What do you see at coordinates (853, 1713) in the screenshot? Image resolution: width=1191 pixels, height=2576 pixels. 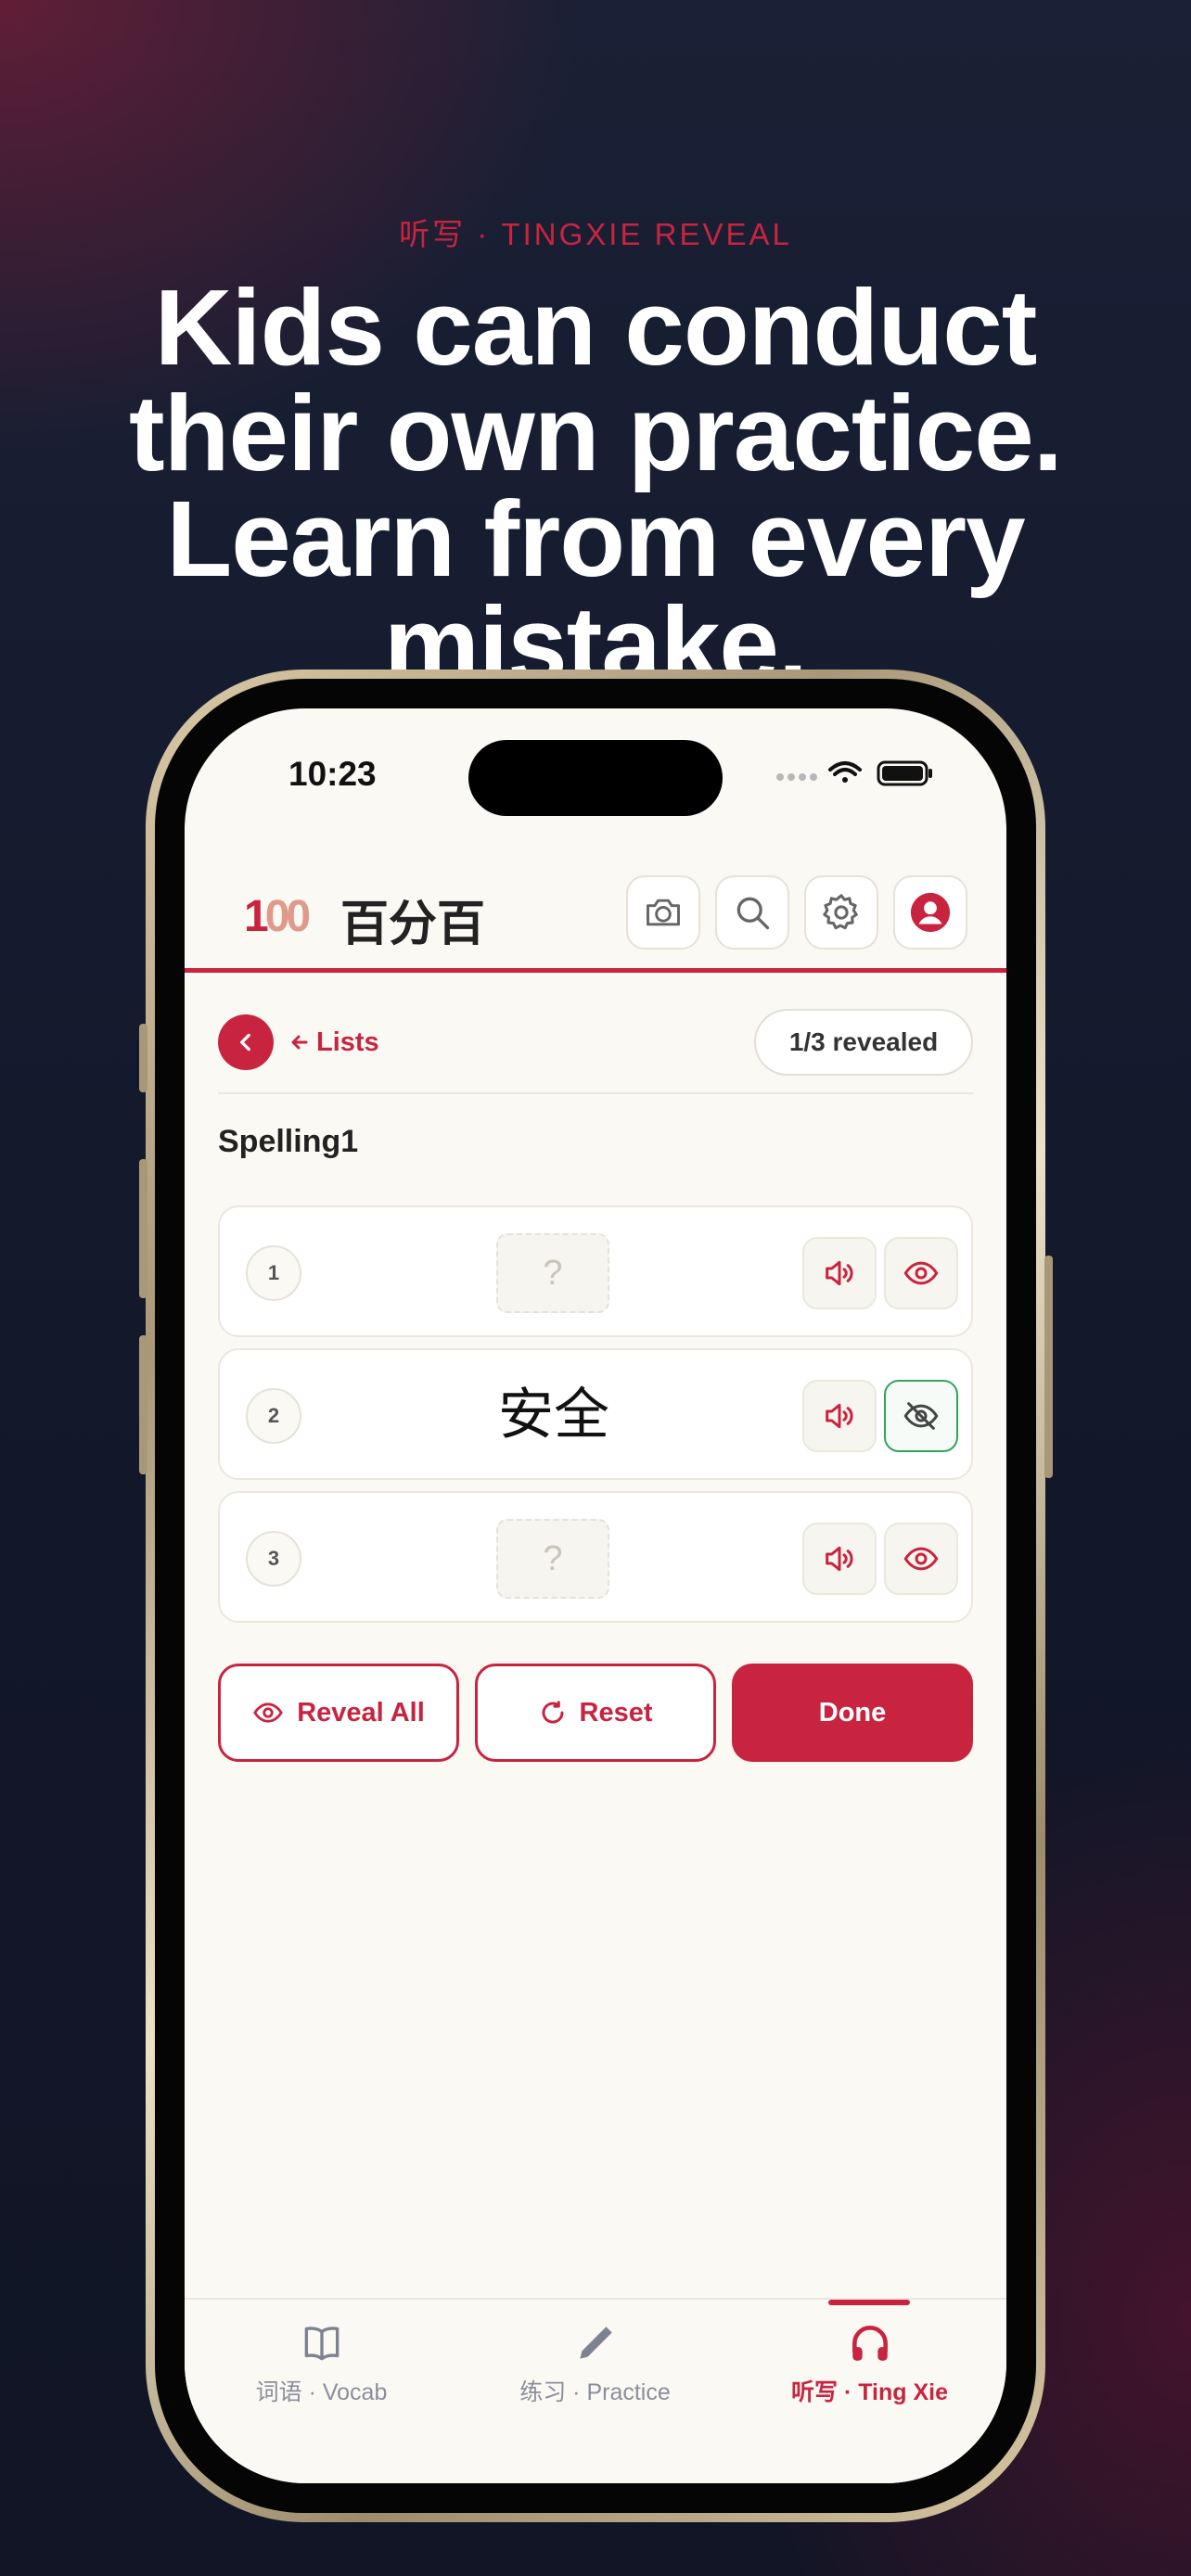 I see `done-button: Done` at bounding box center [853, 1713].